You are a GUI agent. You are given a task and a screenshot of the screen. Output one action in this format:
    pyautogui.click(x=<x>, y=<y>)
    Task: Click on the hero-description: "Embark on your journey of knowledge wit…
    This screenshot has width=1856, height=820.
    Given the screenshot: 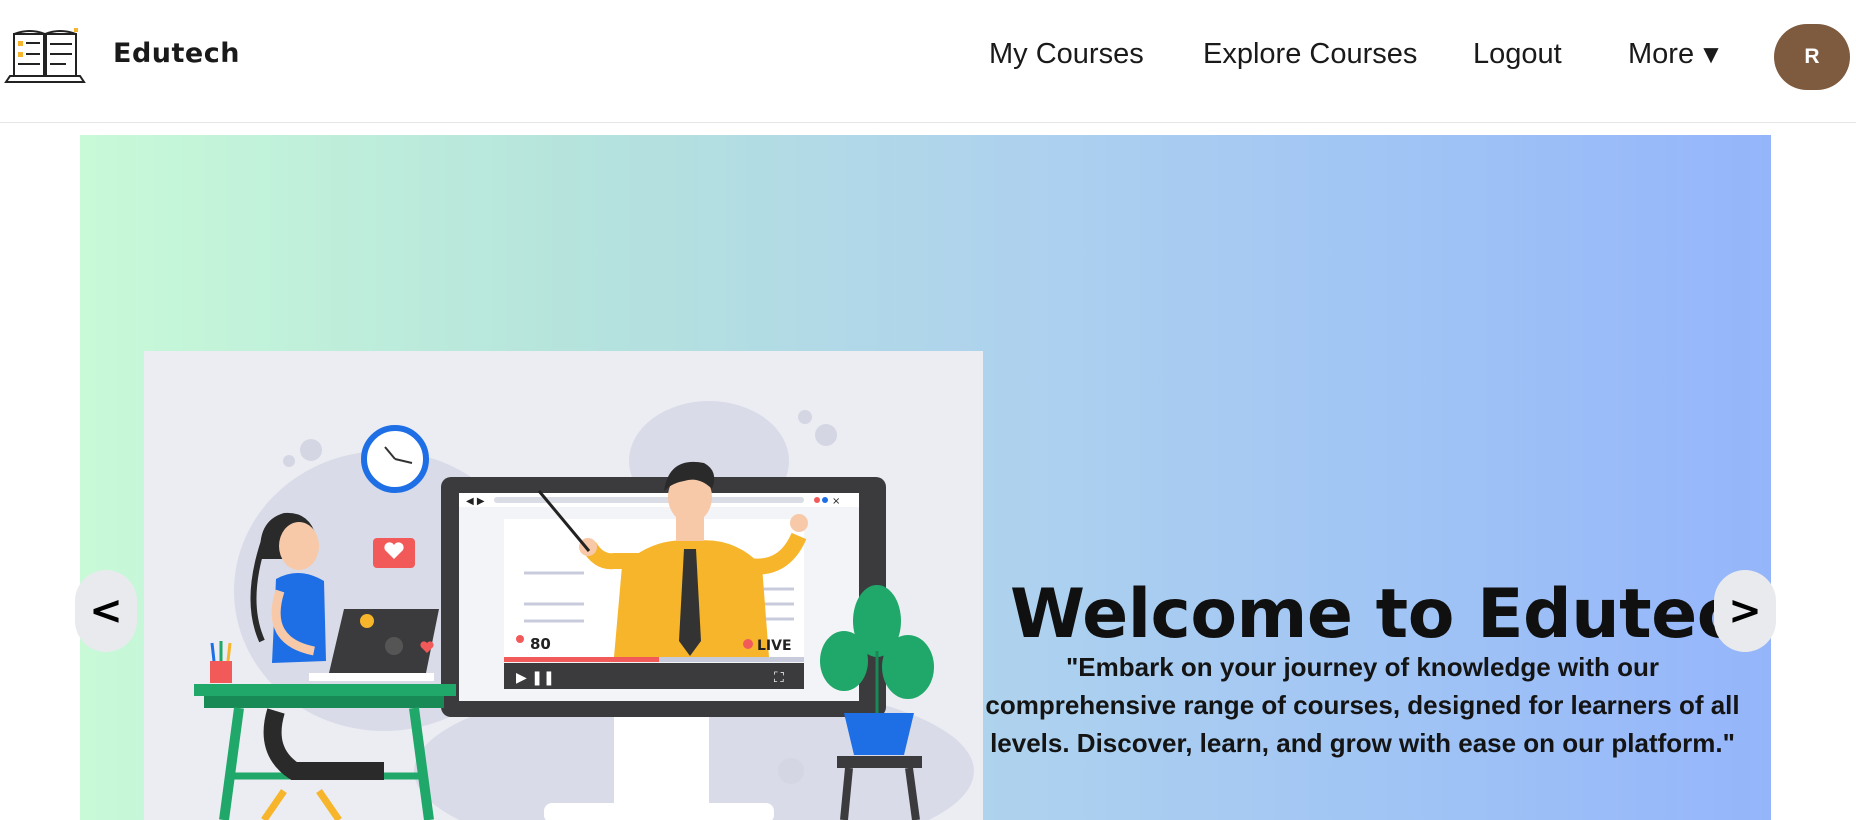 What is the action you would take?
    pyautogui.click(x=1362, y=705)
    